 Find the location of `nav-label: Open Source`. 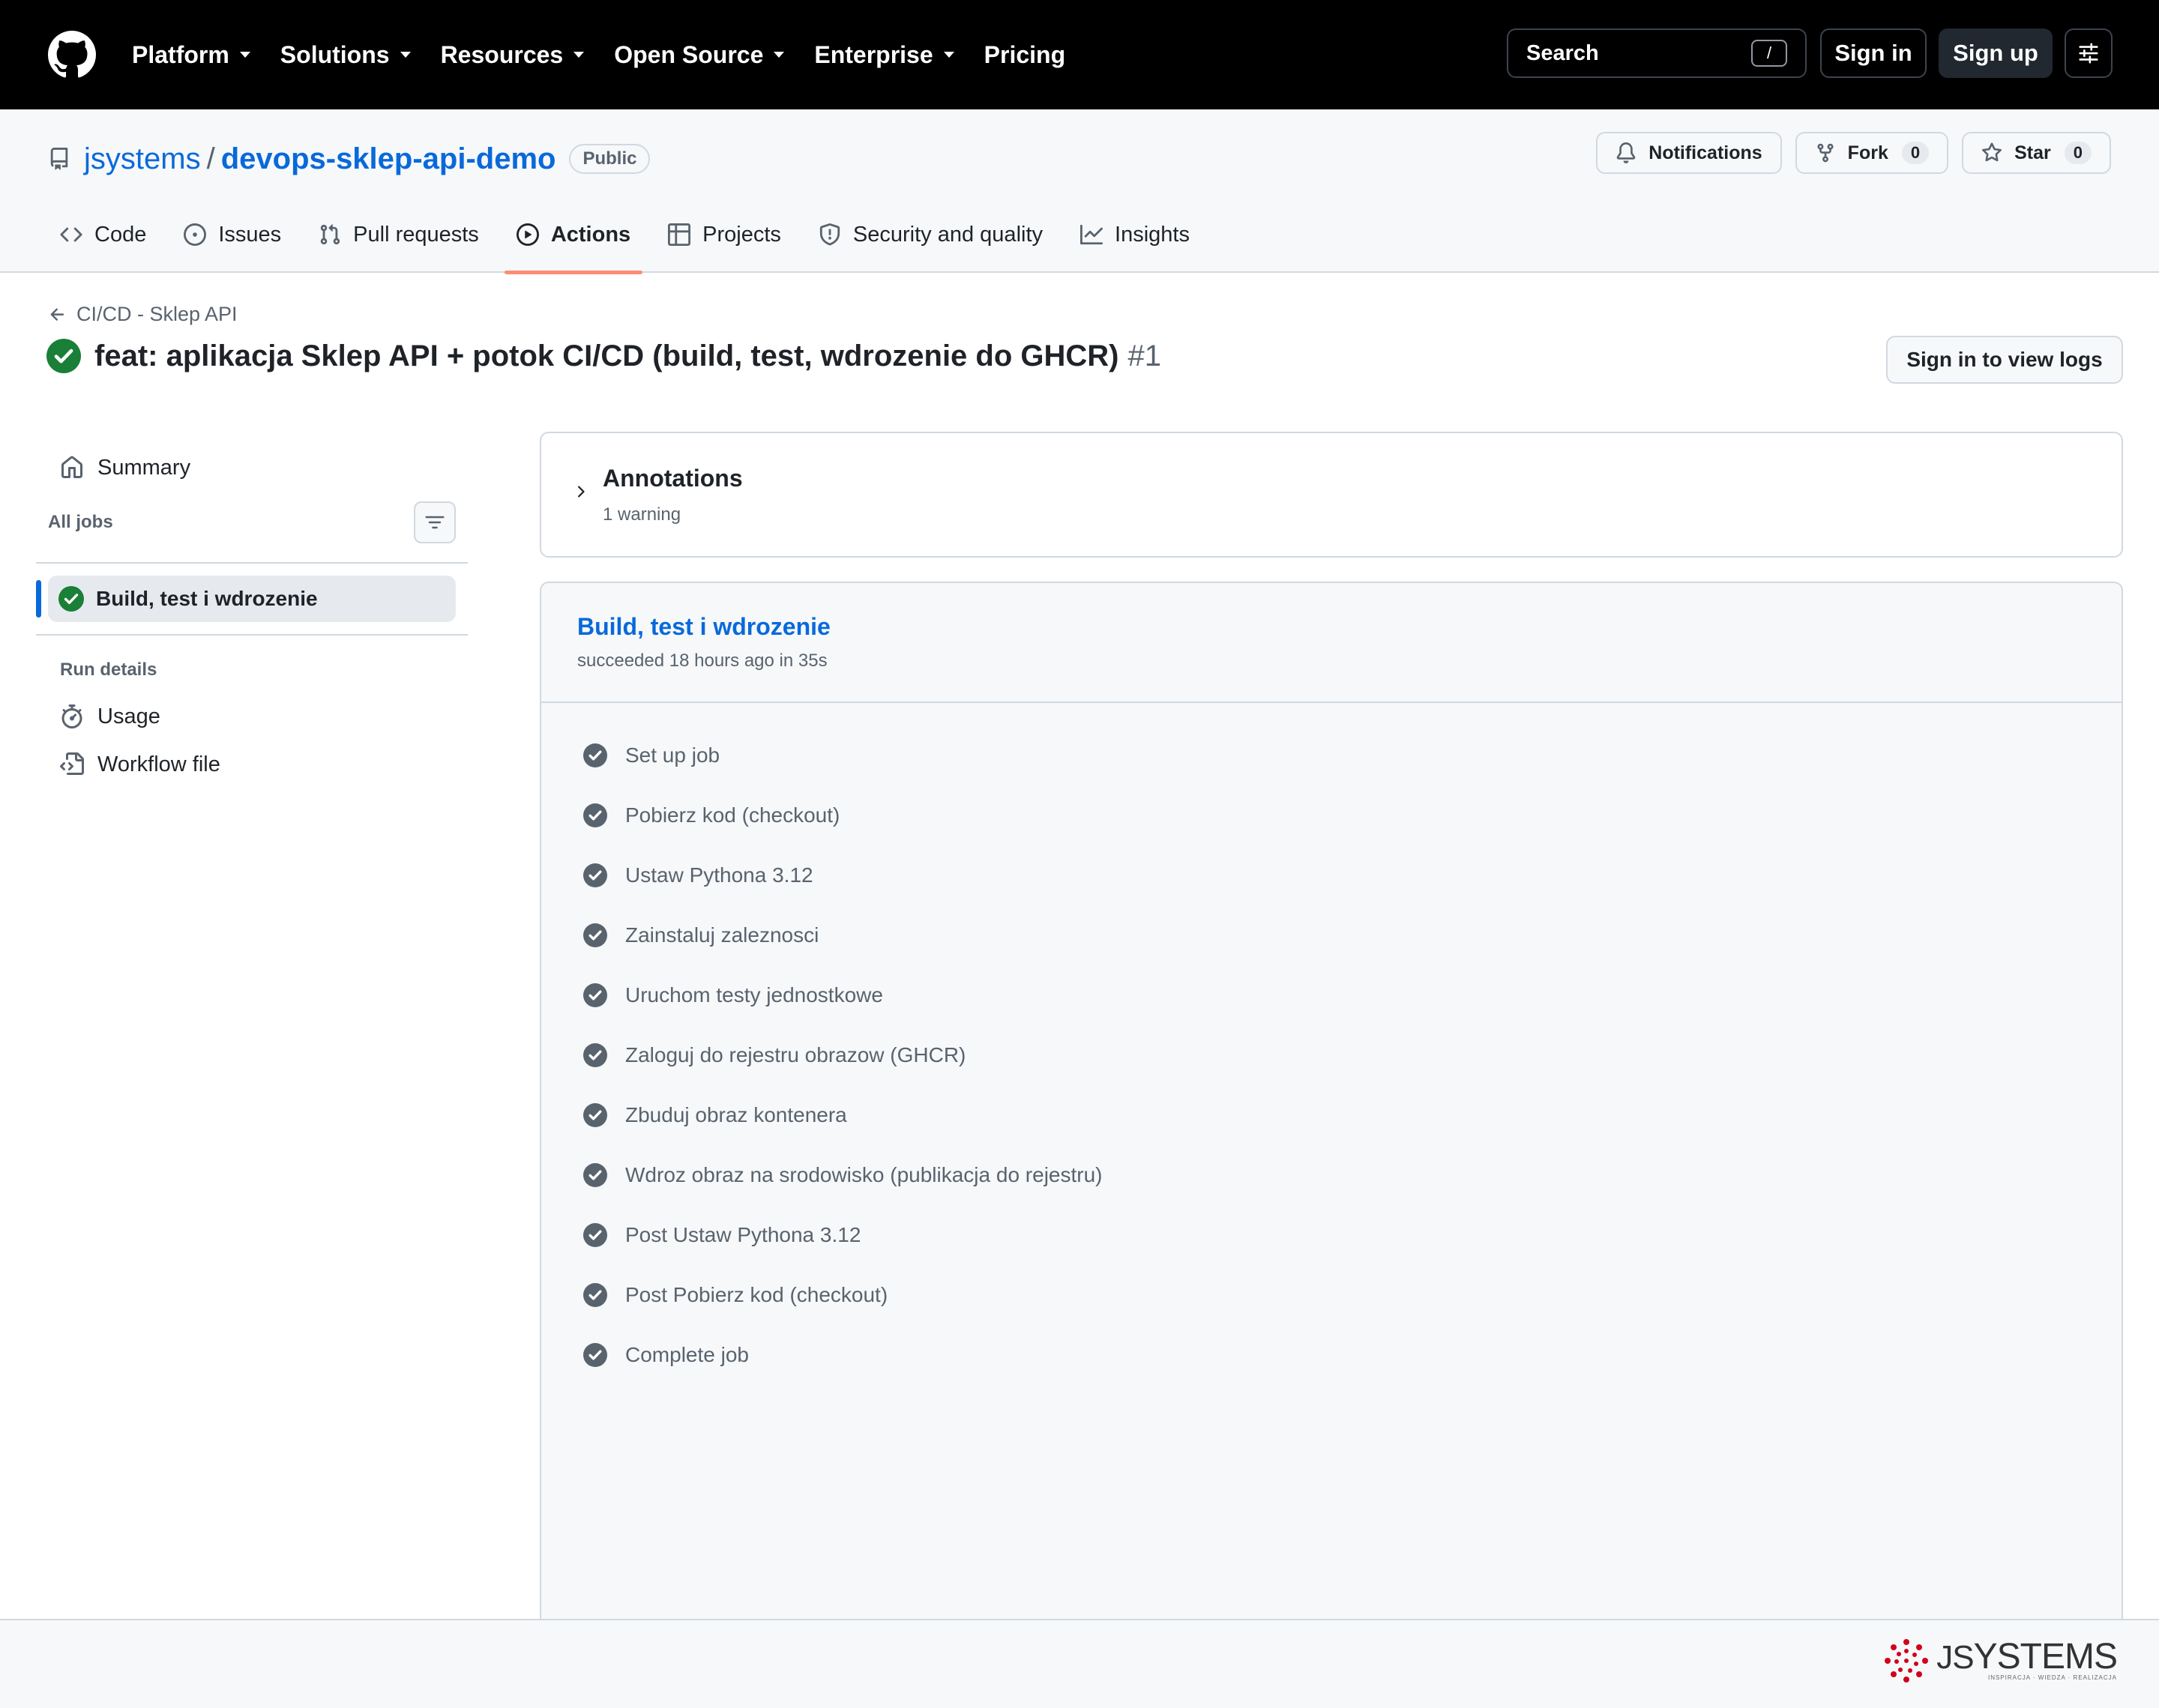

nav-label: Open Source is located at coordinates (689, 54).